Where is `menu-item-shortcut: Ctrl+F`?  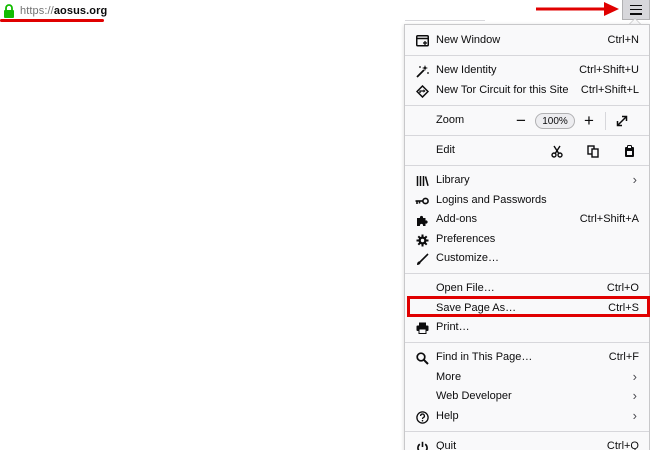
menu-item-shortcut: Ctrl+F is located at coordinates (623, 357).